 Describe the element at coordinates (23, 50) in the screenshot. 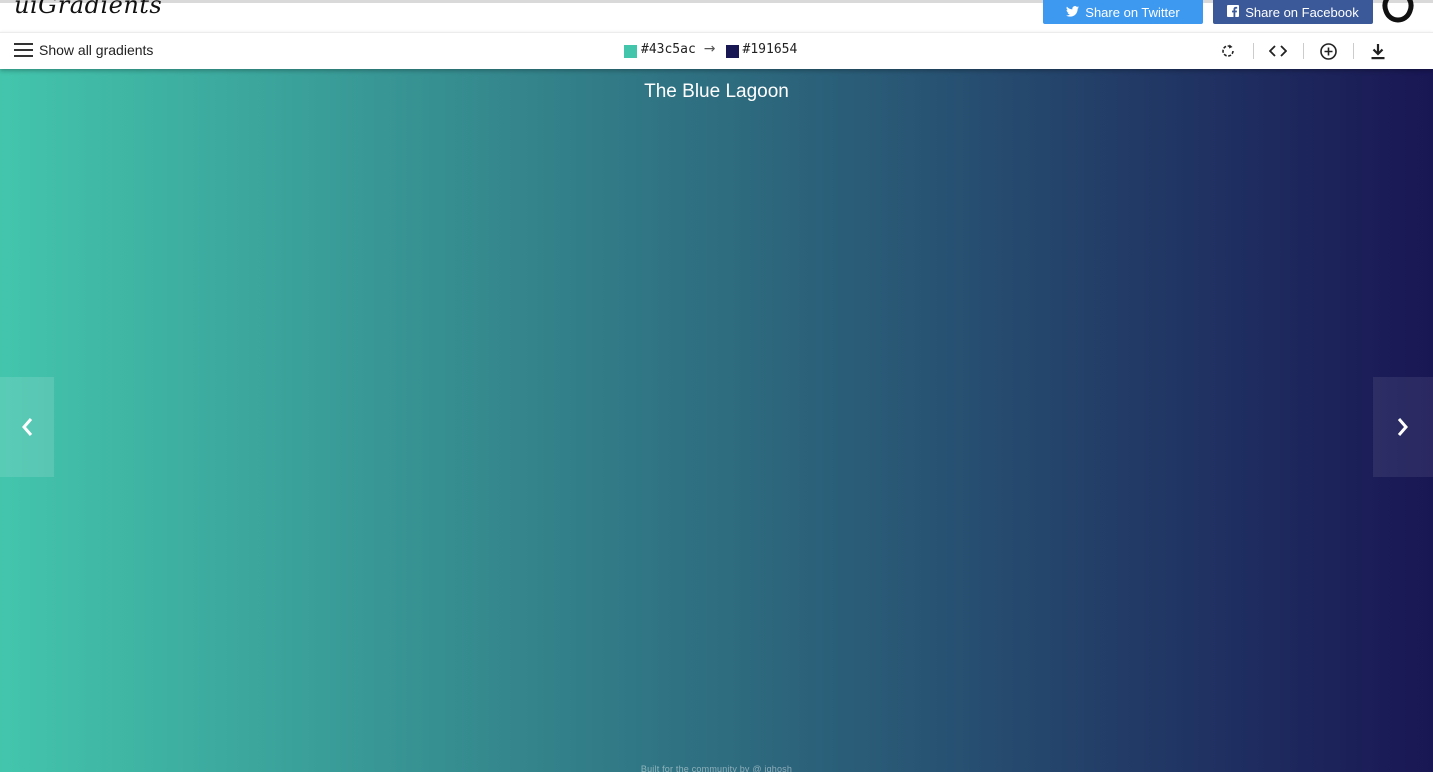

I see `menu-icon` at that location.